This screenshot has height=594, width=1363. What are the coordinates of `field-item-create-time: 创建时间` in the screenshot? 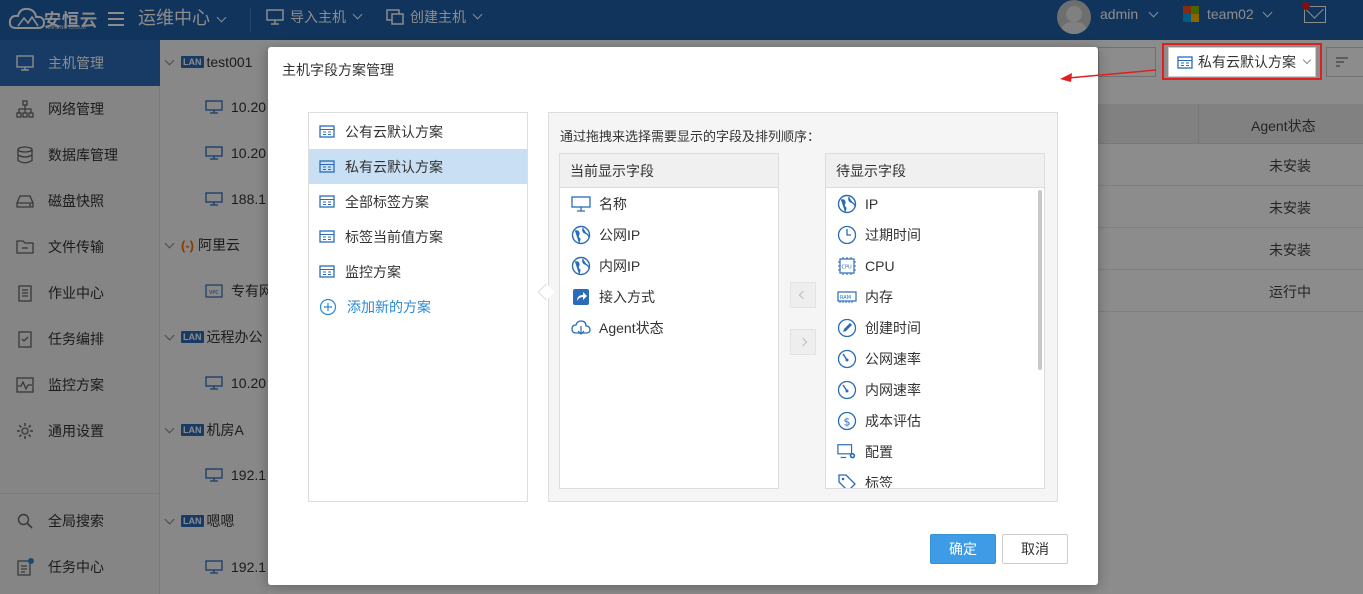 It's located at (935, 327).